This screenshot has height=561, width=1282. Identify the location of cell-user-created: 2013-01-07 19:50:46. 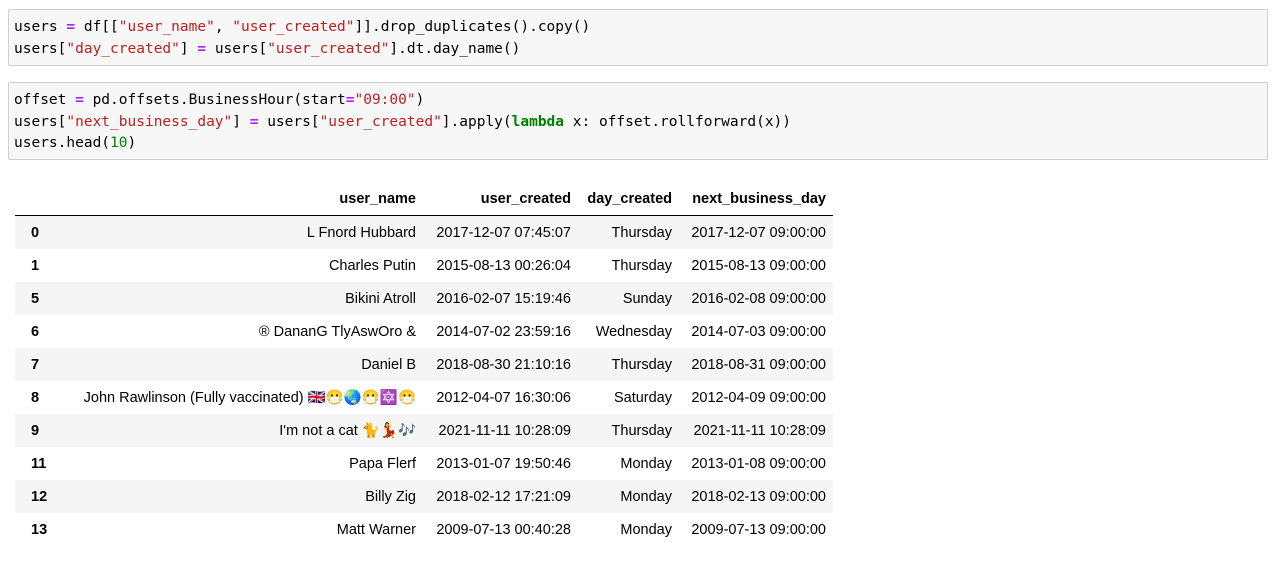
(503, 463).